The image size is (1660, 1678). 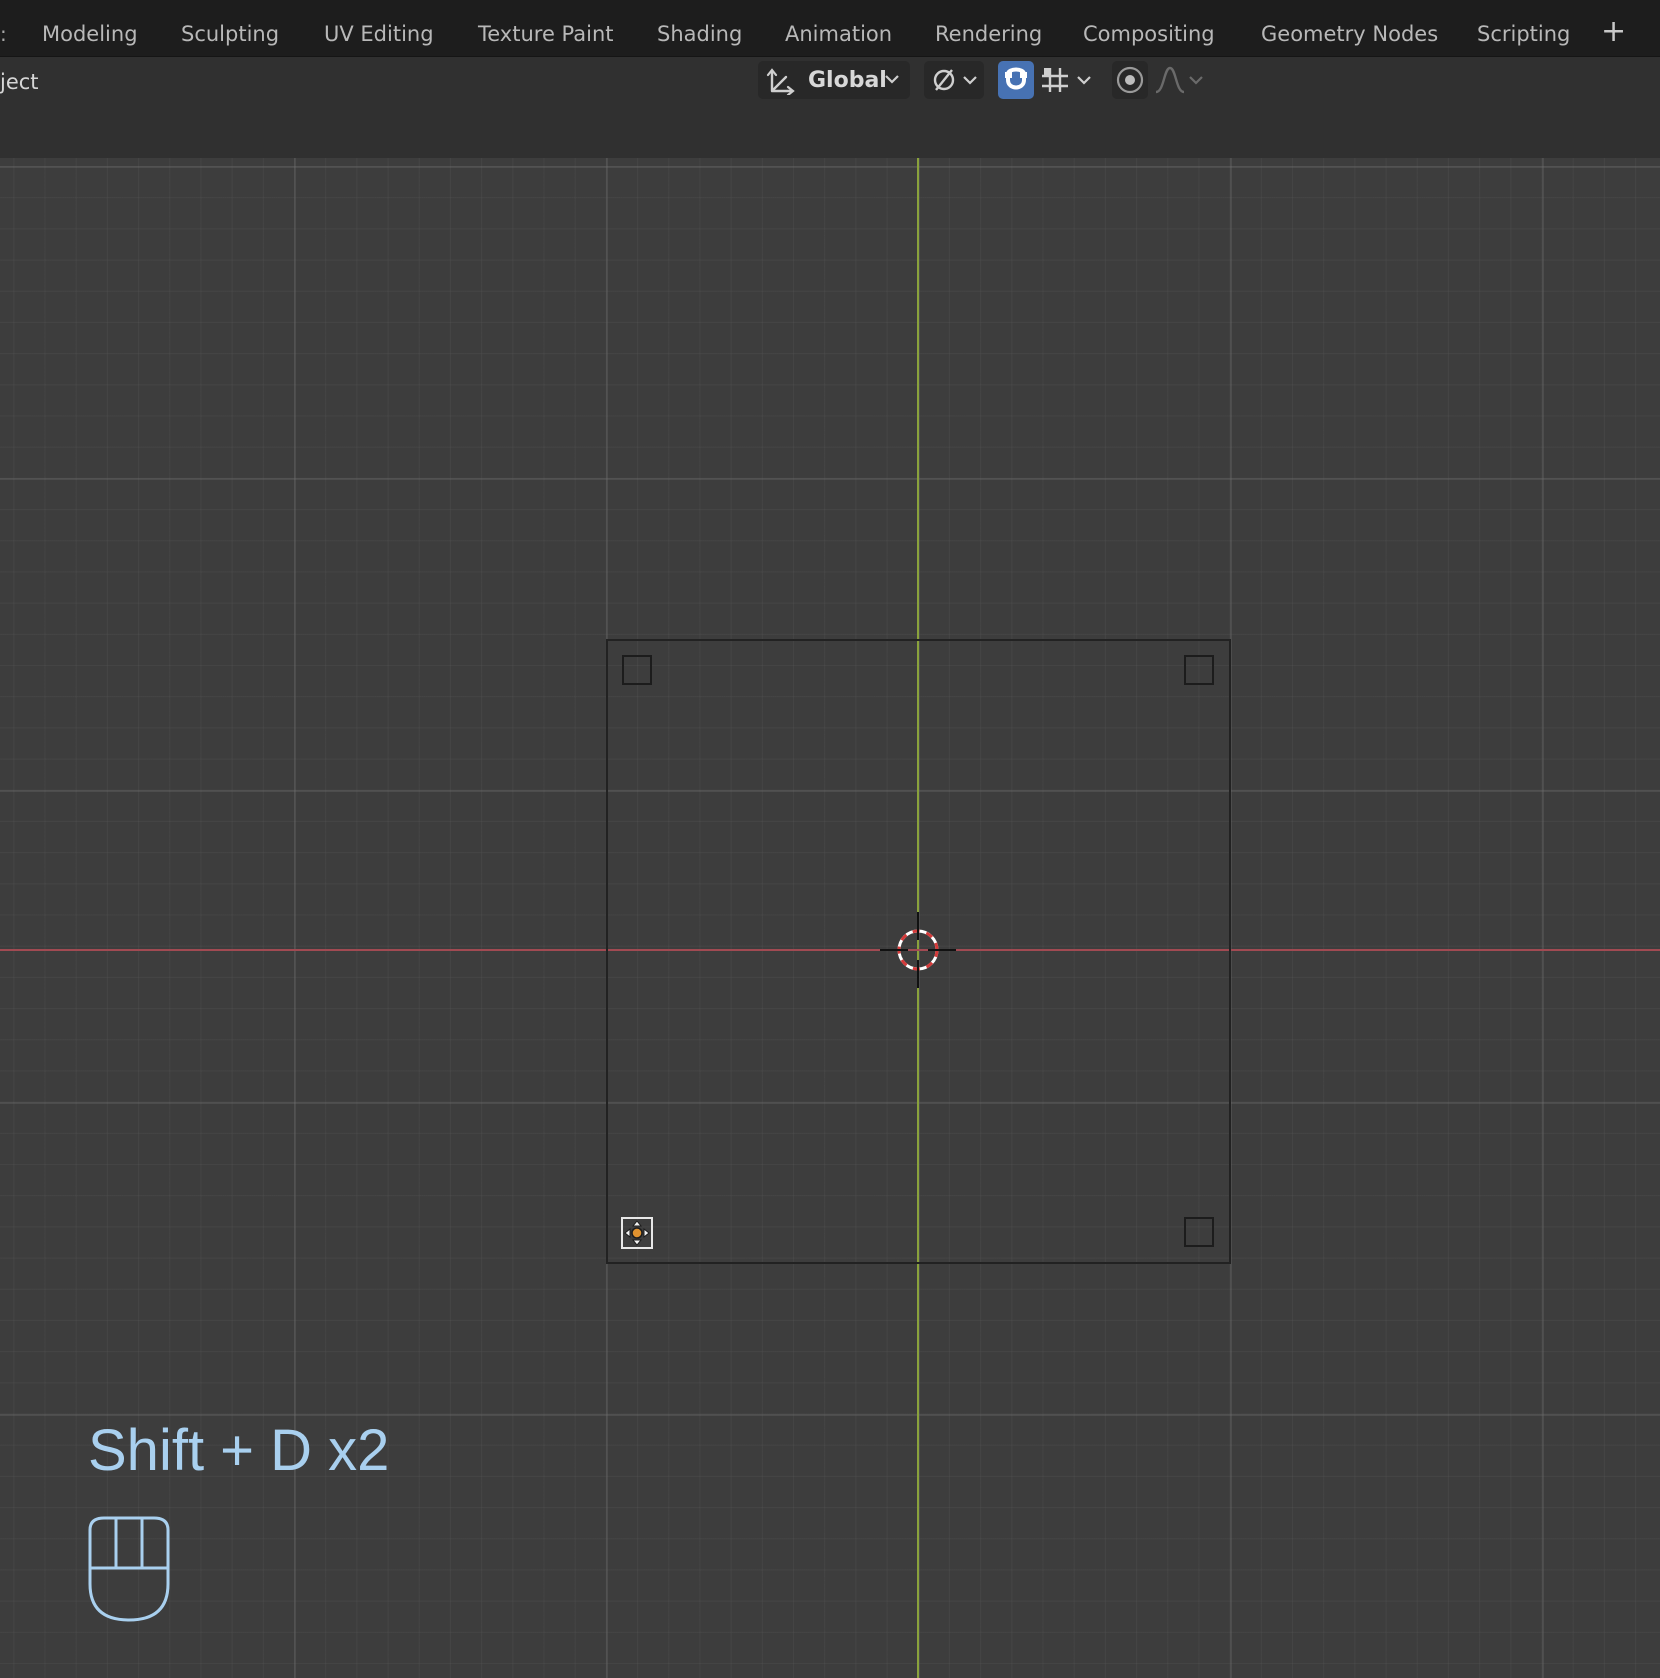 I want to click on transform-orientation-dropdown: Global, so click(x=834, y=80).